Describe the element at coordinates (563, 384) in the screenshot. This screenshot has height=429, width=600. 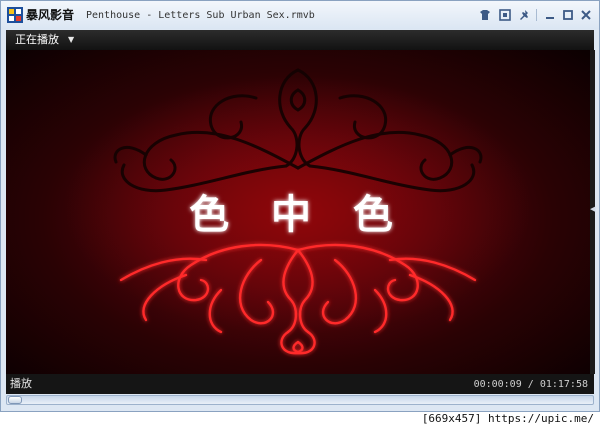
I see `time-total: 01:17:58` at that location.